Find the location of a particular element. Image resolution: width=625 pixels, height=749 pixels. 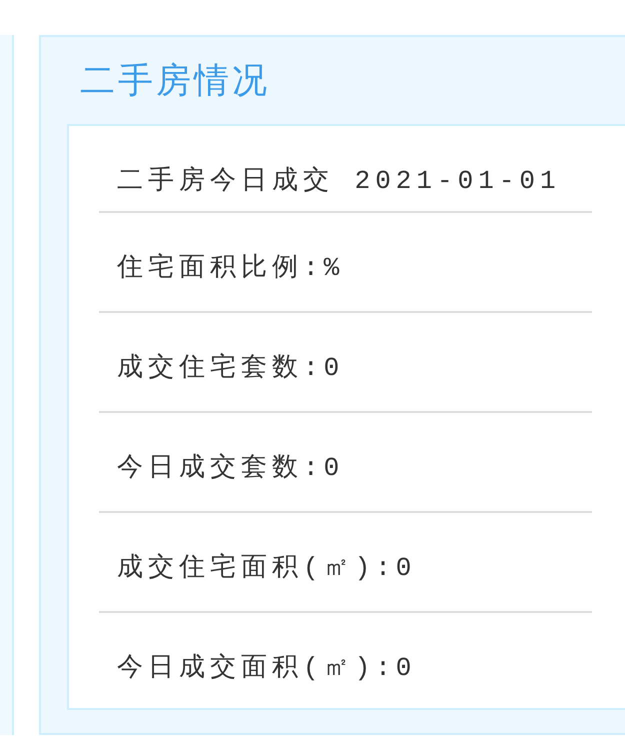

info-row-text: 住宅面积比例:% is located at coordinates (230, 268).